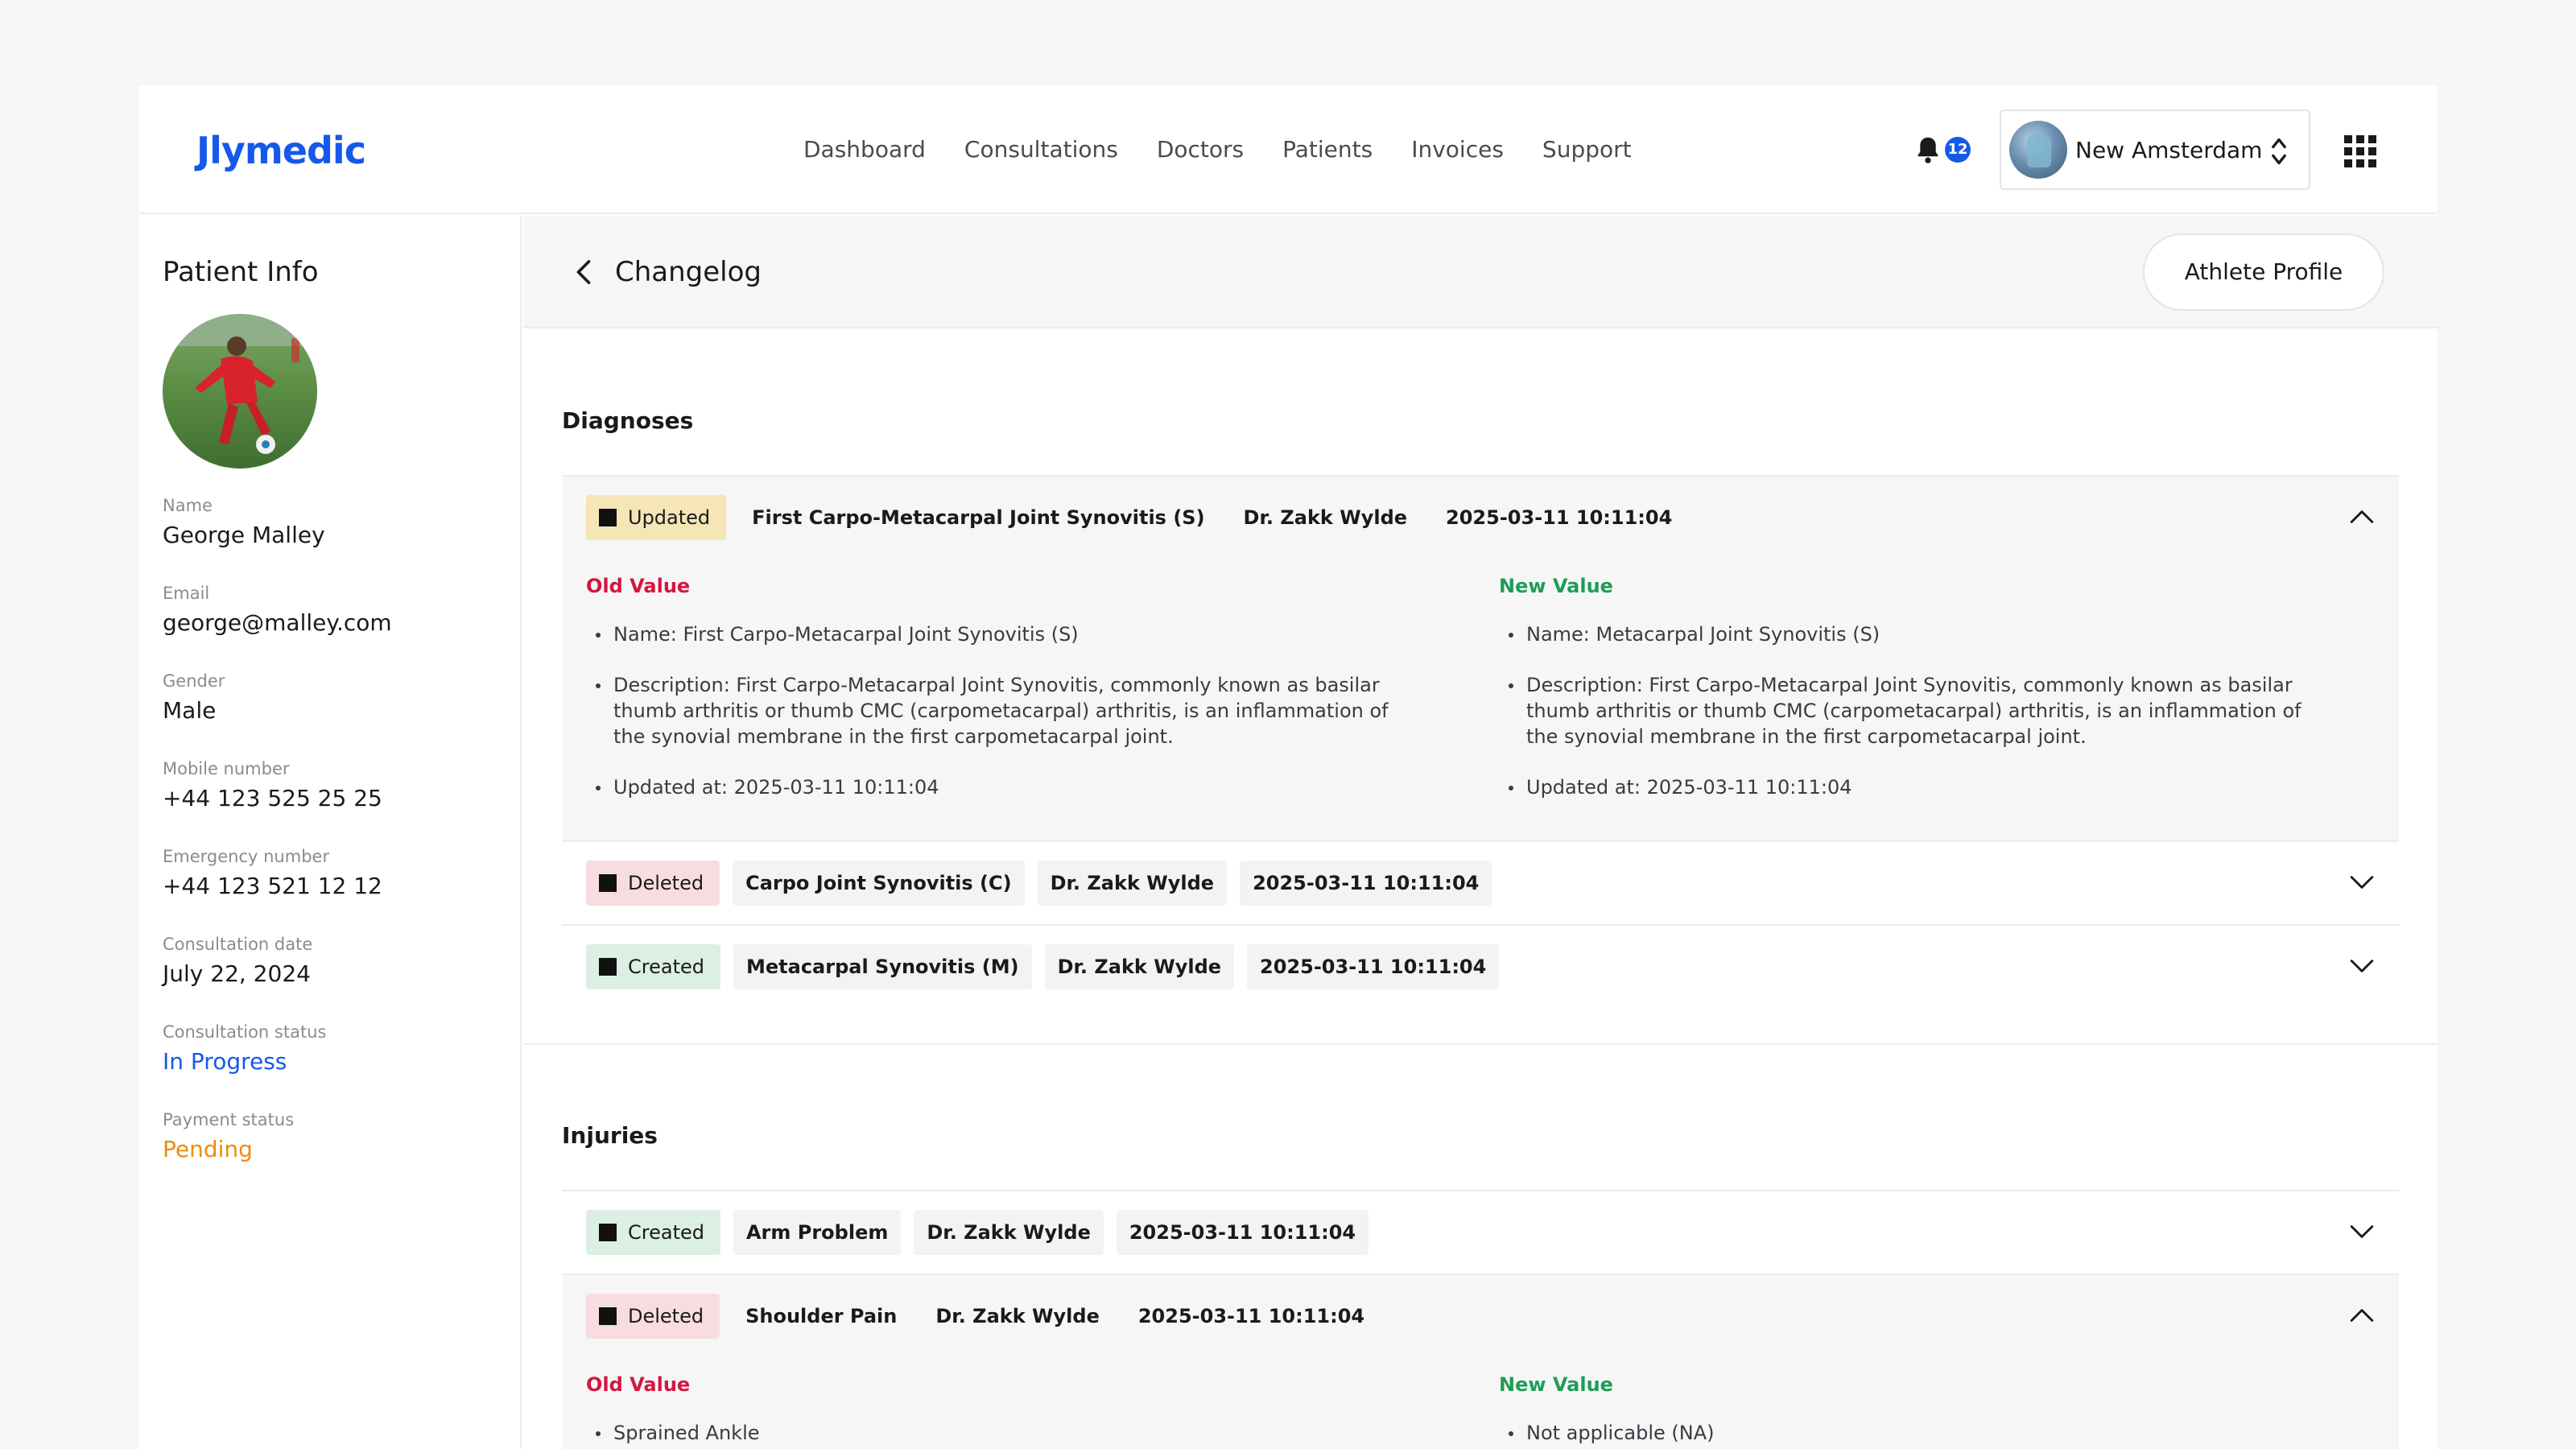 The width and height of the screenshot is (2576, 1449). I want to click on consultation-status-value: In Progress, so click(225, 1061).